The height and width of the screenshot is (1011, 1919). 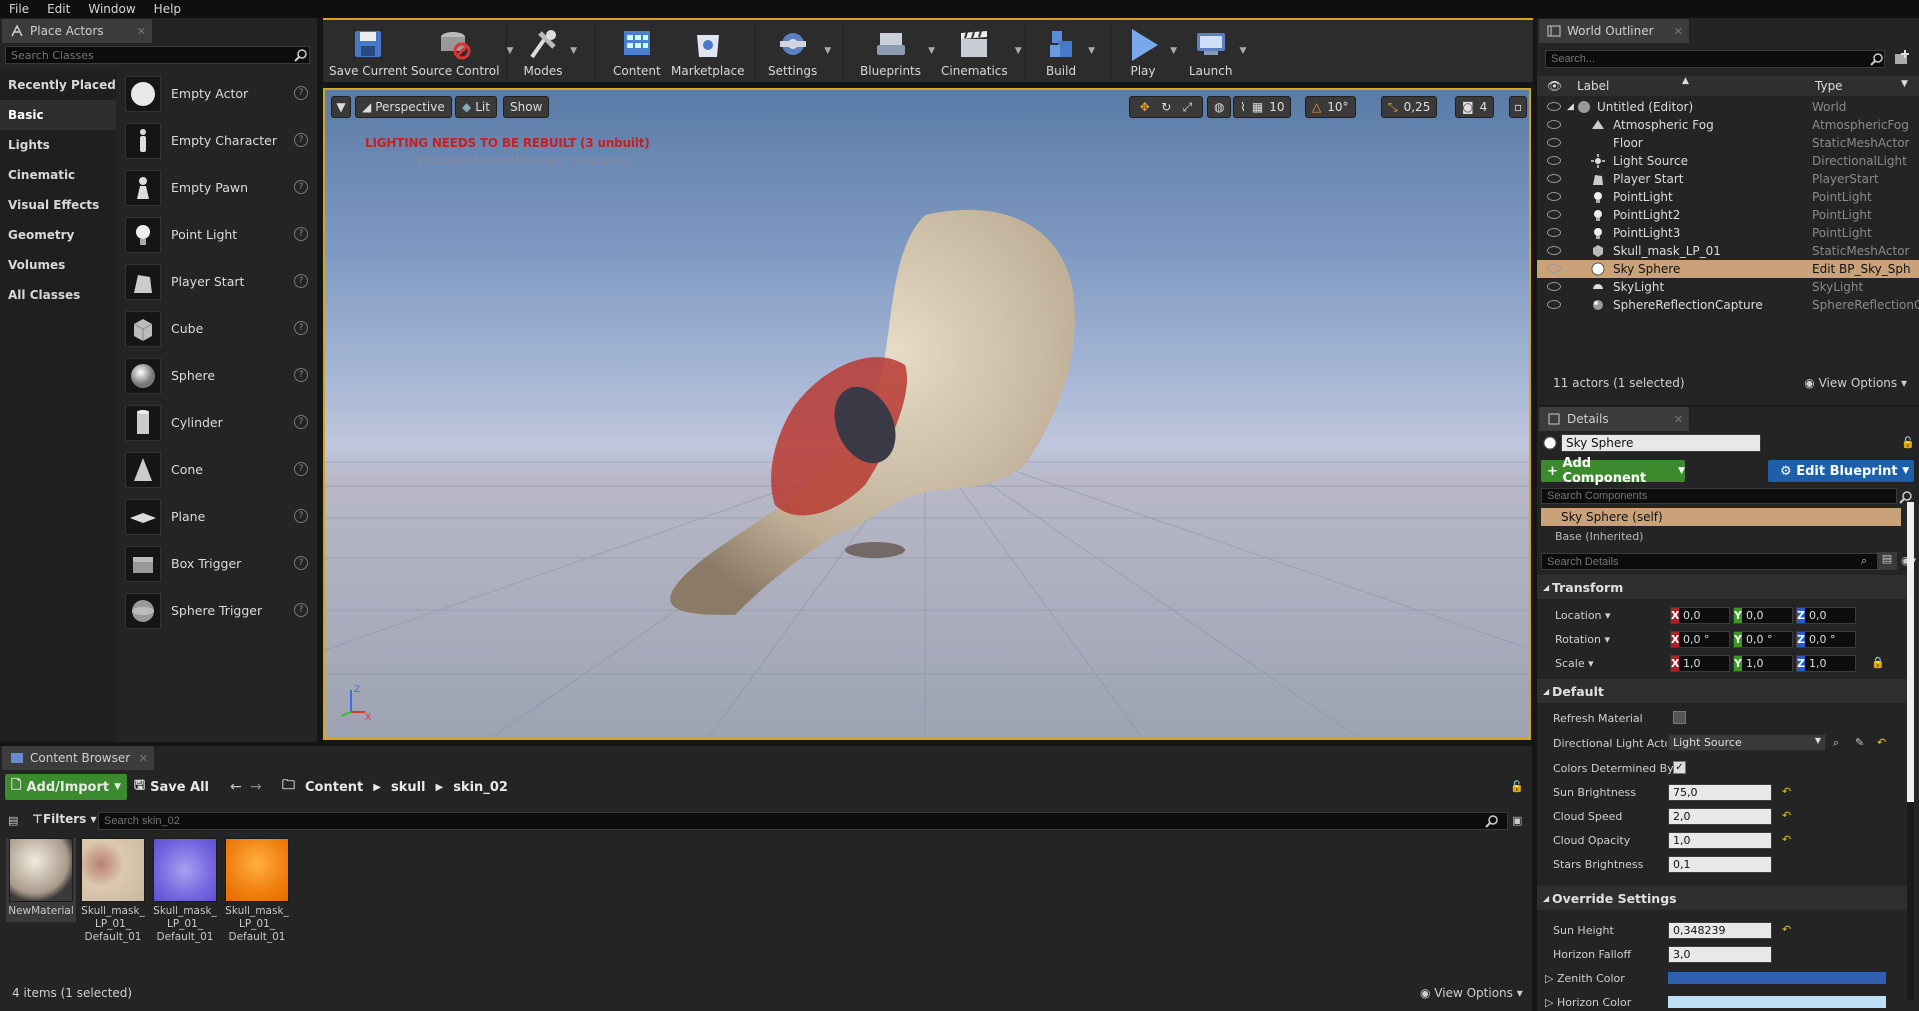 I want to click on transform-section: ◢ Transform, so click(x=1725, y=587).